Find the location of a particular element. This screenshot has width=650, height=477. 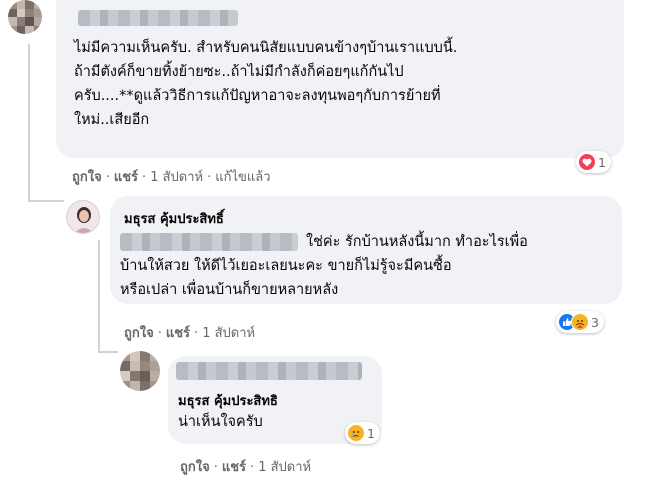

comment-line: ใหม่..เสียอีก is located at coordinates (112, 120).